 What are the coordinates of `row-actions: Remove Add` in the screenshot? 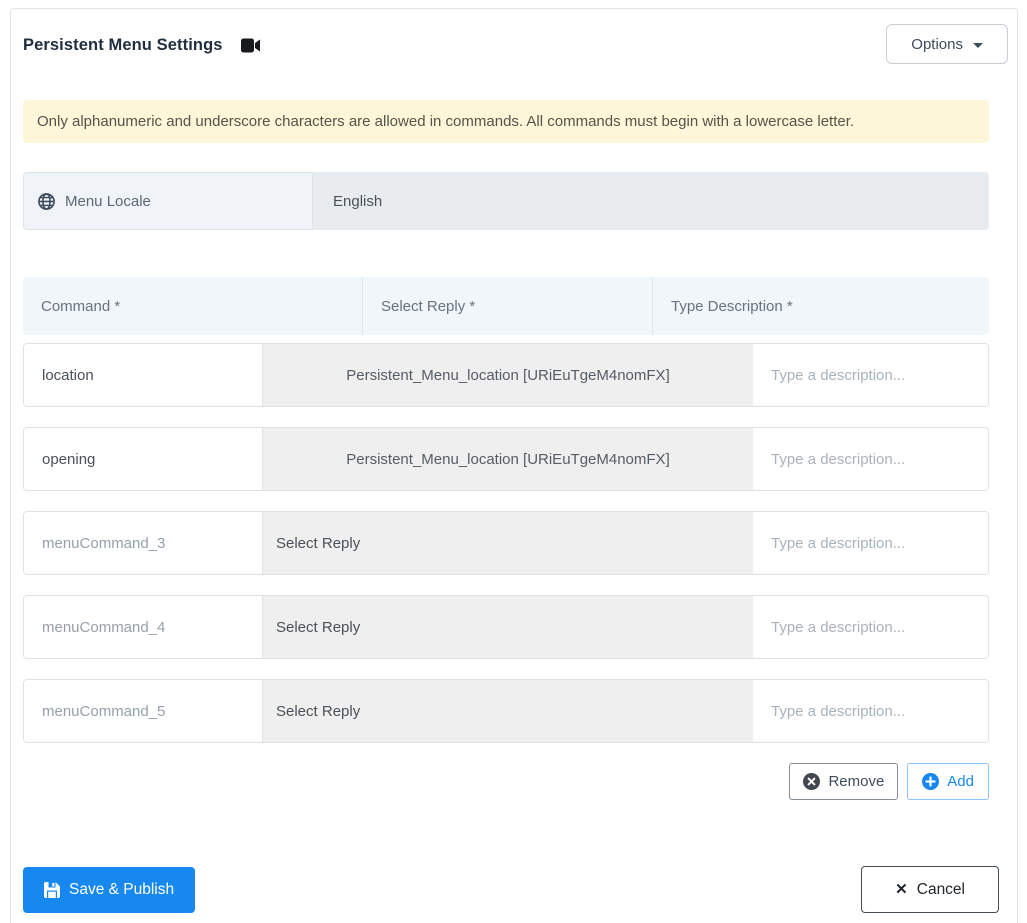 It's located at (506, 781).